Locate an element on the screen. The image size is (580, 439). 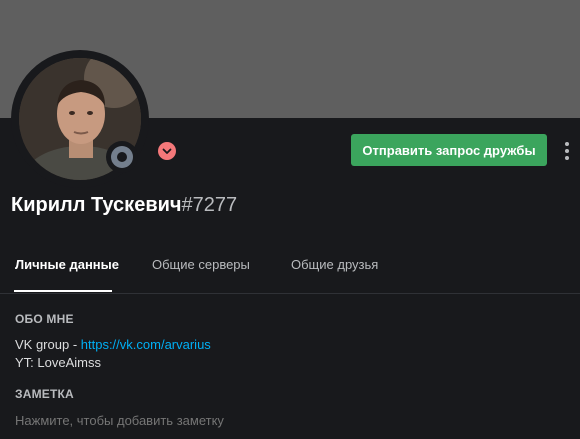
discriminator: #7277 is located at coordinates (209, 205).